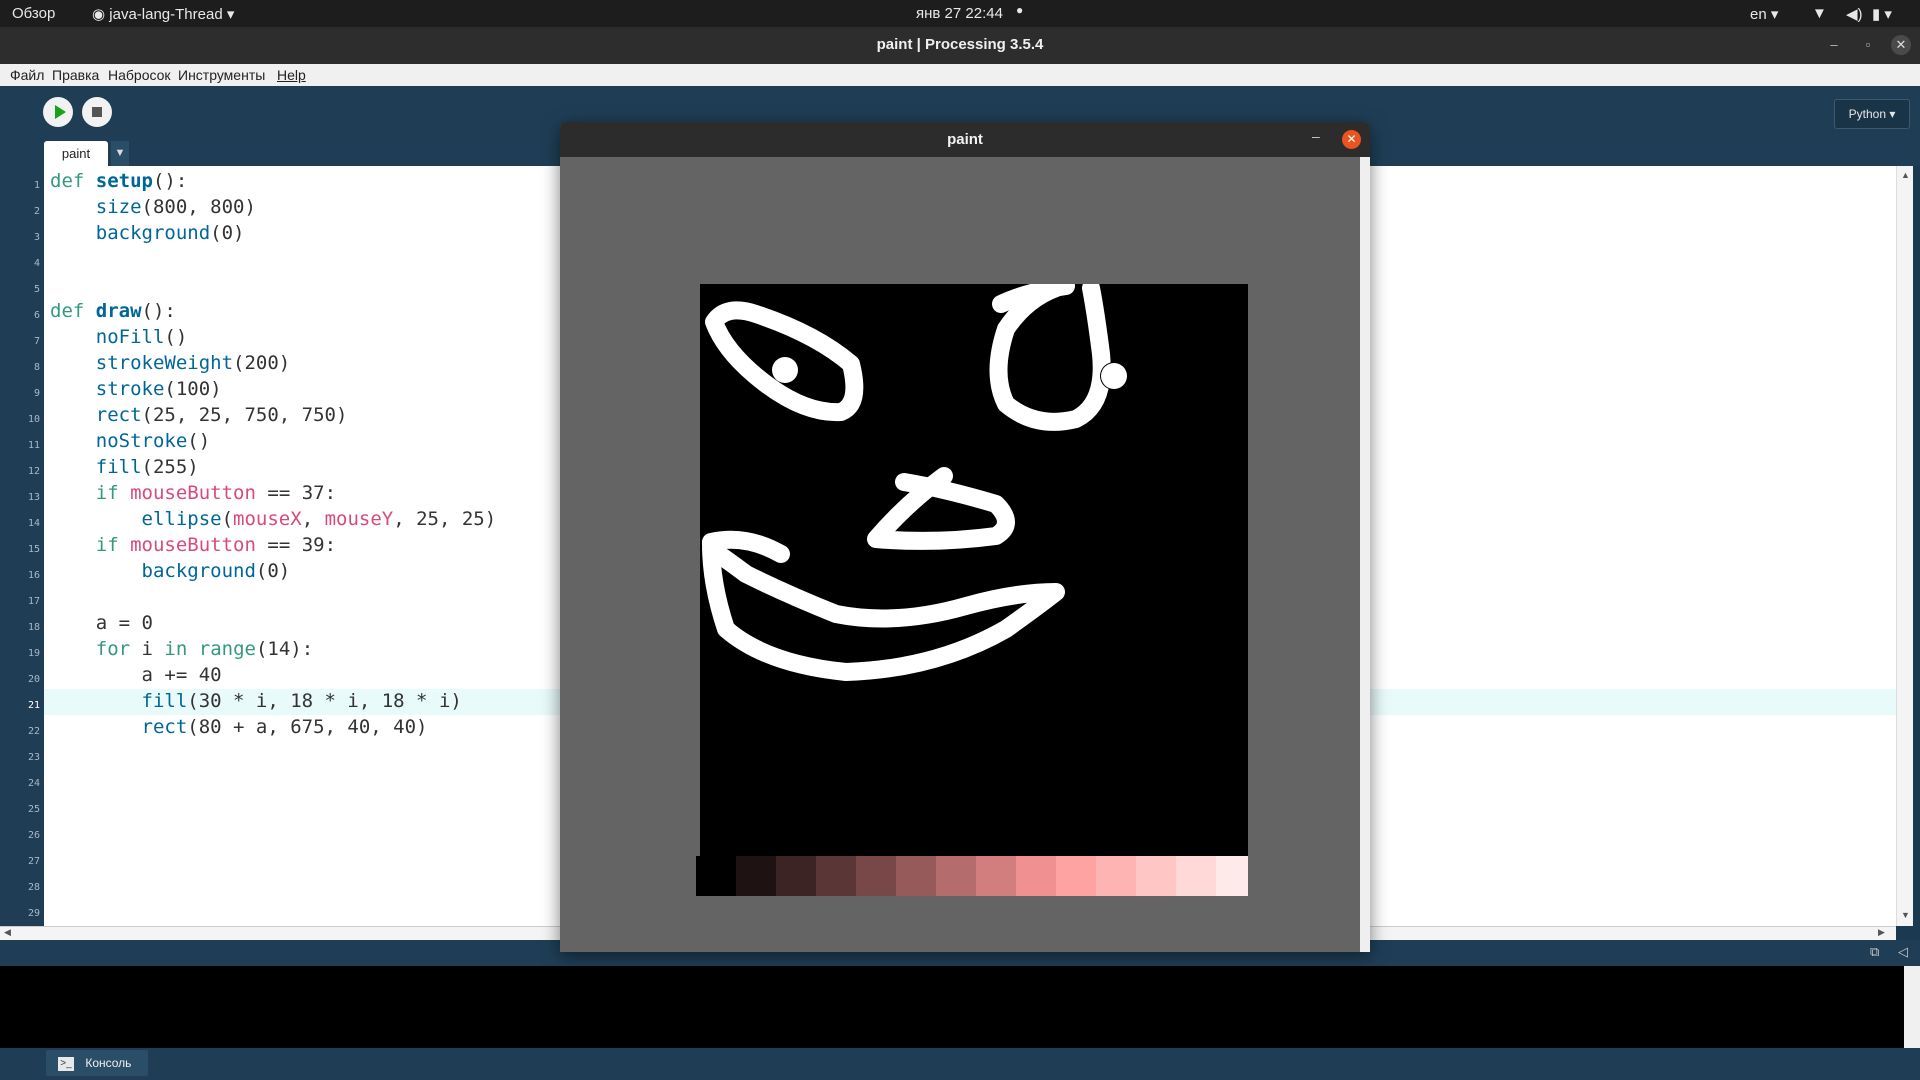 The image size is (1920, 1080). What do you see at coordinates (33, 731) in the screenshot?
I see `line-number: 22` at bounding box center [33, 731].